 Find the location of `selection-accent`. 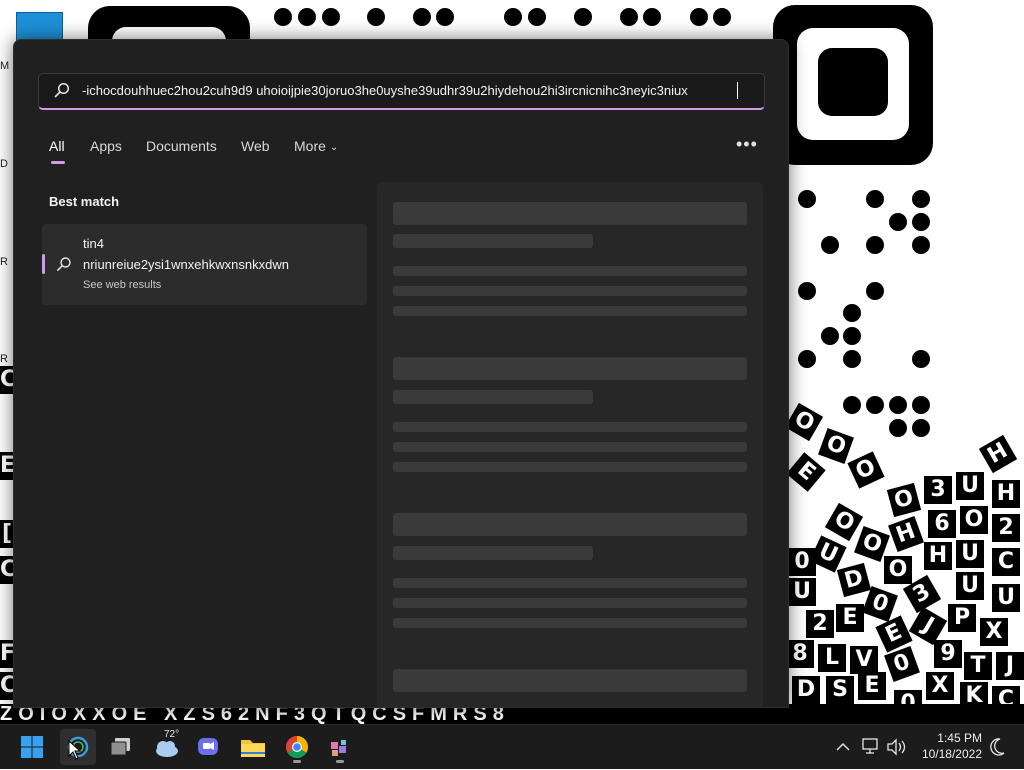

selection-accent is located at coordinates (43, 264).